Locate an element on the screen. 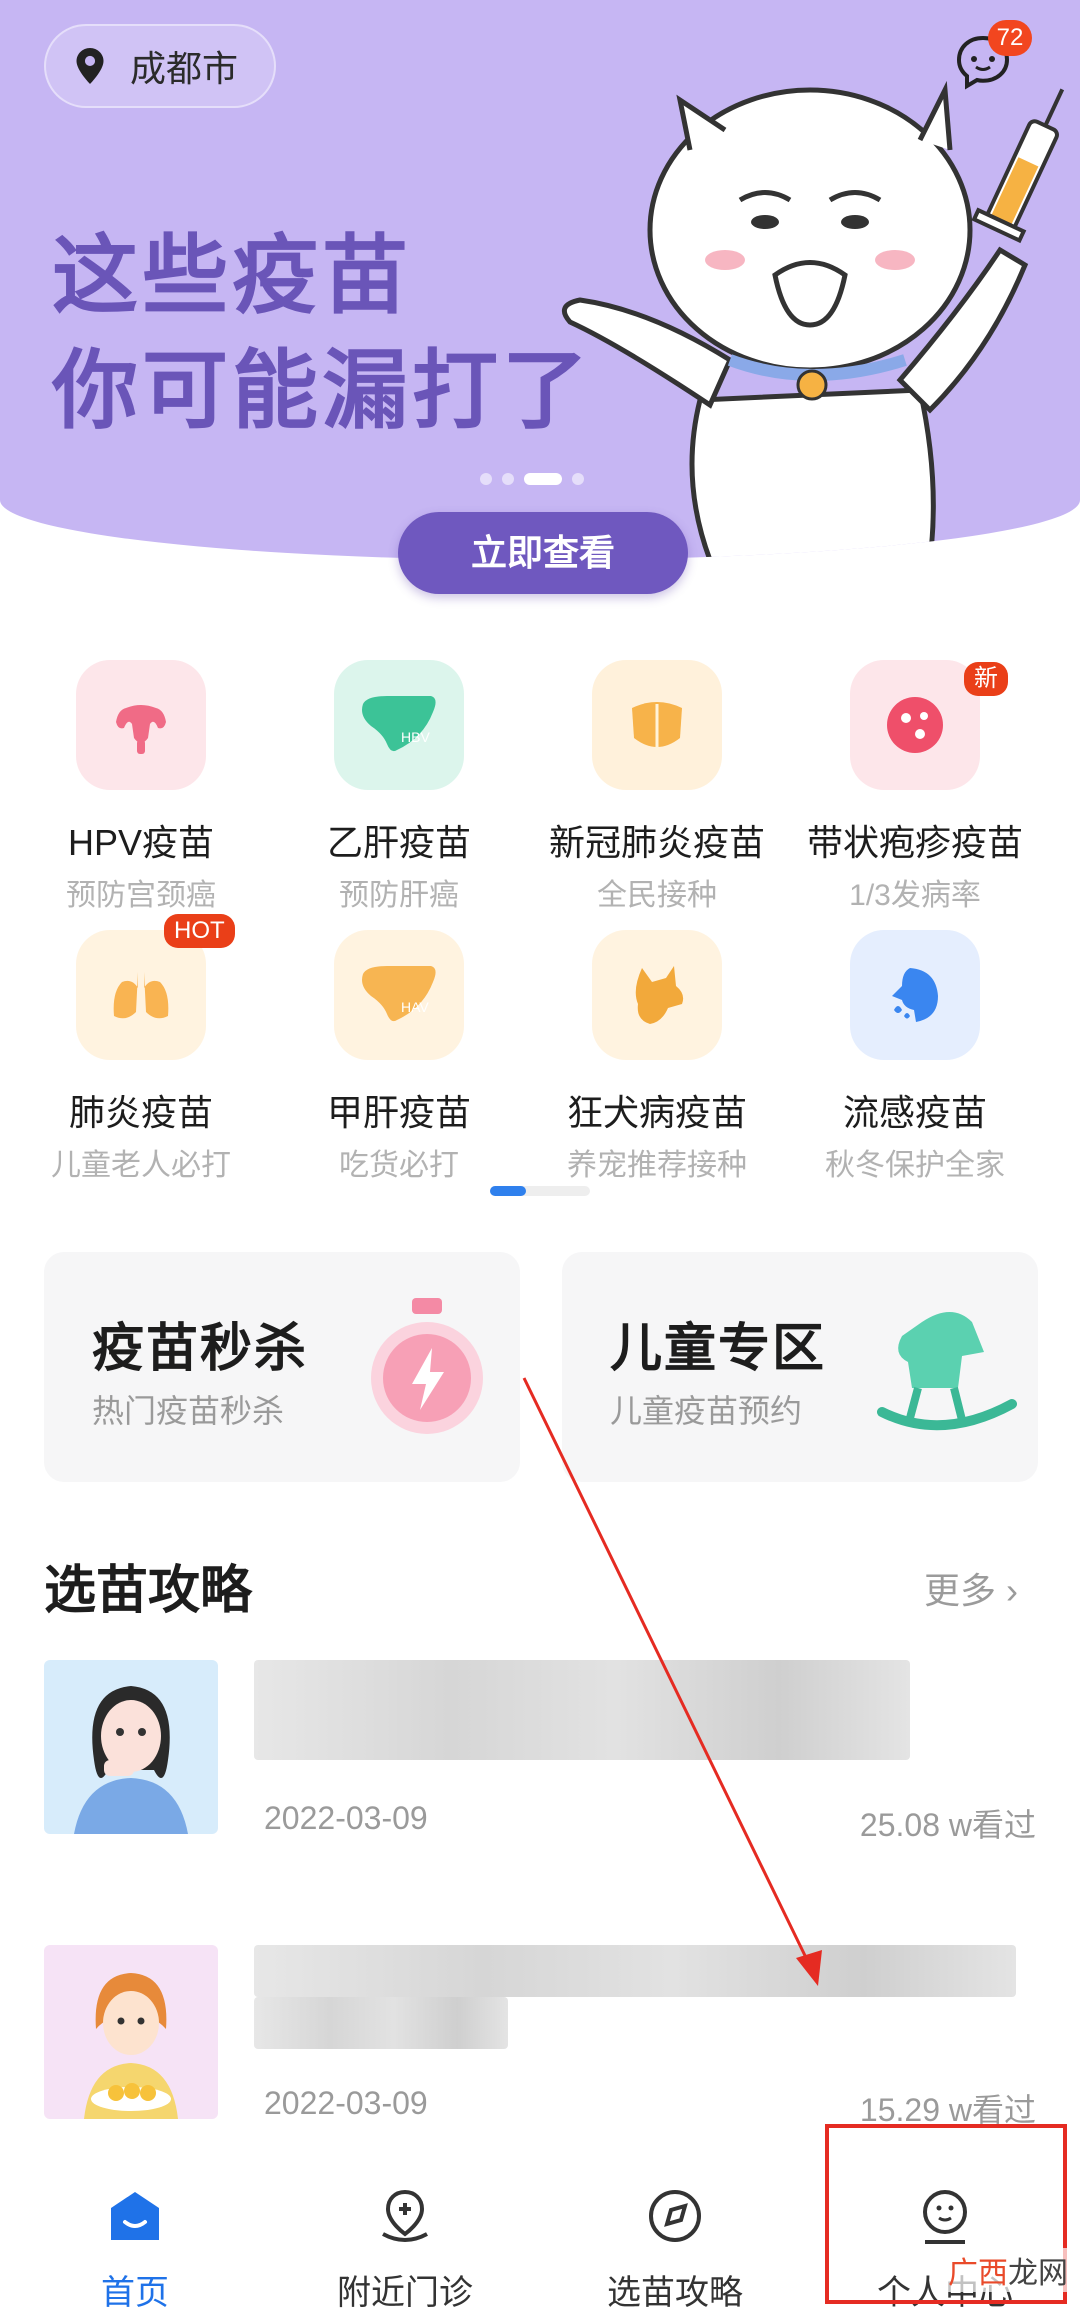 The image size is (1080, 2314). mascot-illustration is located at coordinates (813, 320).